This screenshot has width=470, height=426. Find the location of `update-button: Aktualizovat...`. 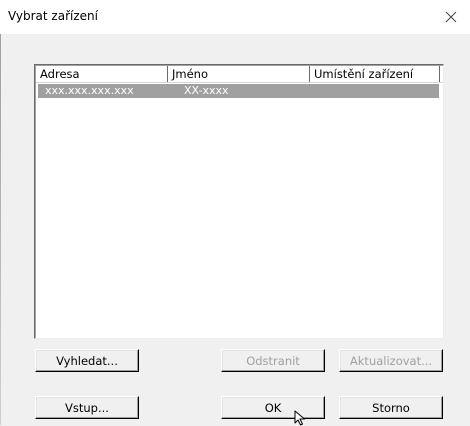

update-button: Aktualizovat... is located at coordinates (391, 360).